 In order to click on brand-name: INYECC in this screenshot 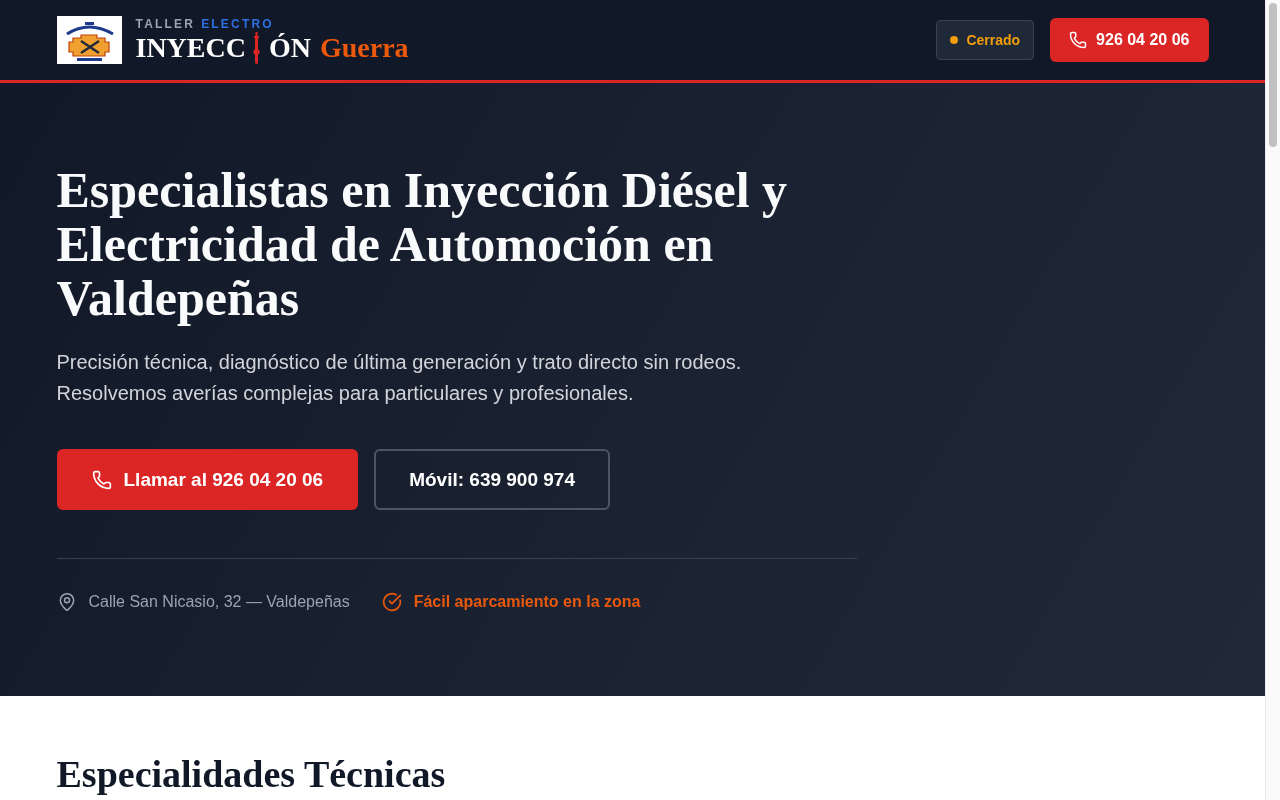, I will do `click(190, 47)`.